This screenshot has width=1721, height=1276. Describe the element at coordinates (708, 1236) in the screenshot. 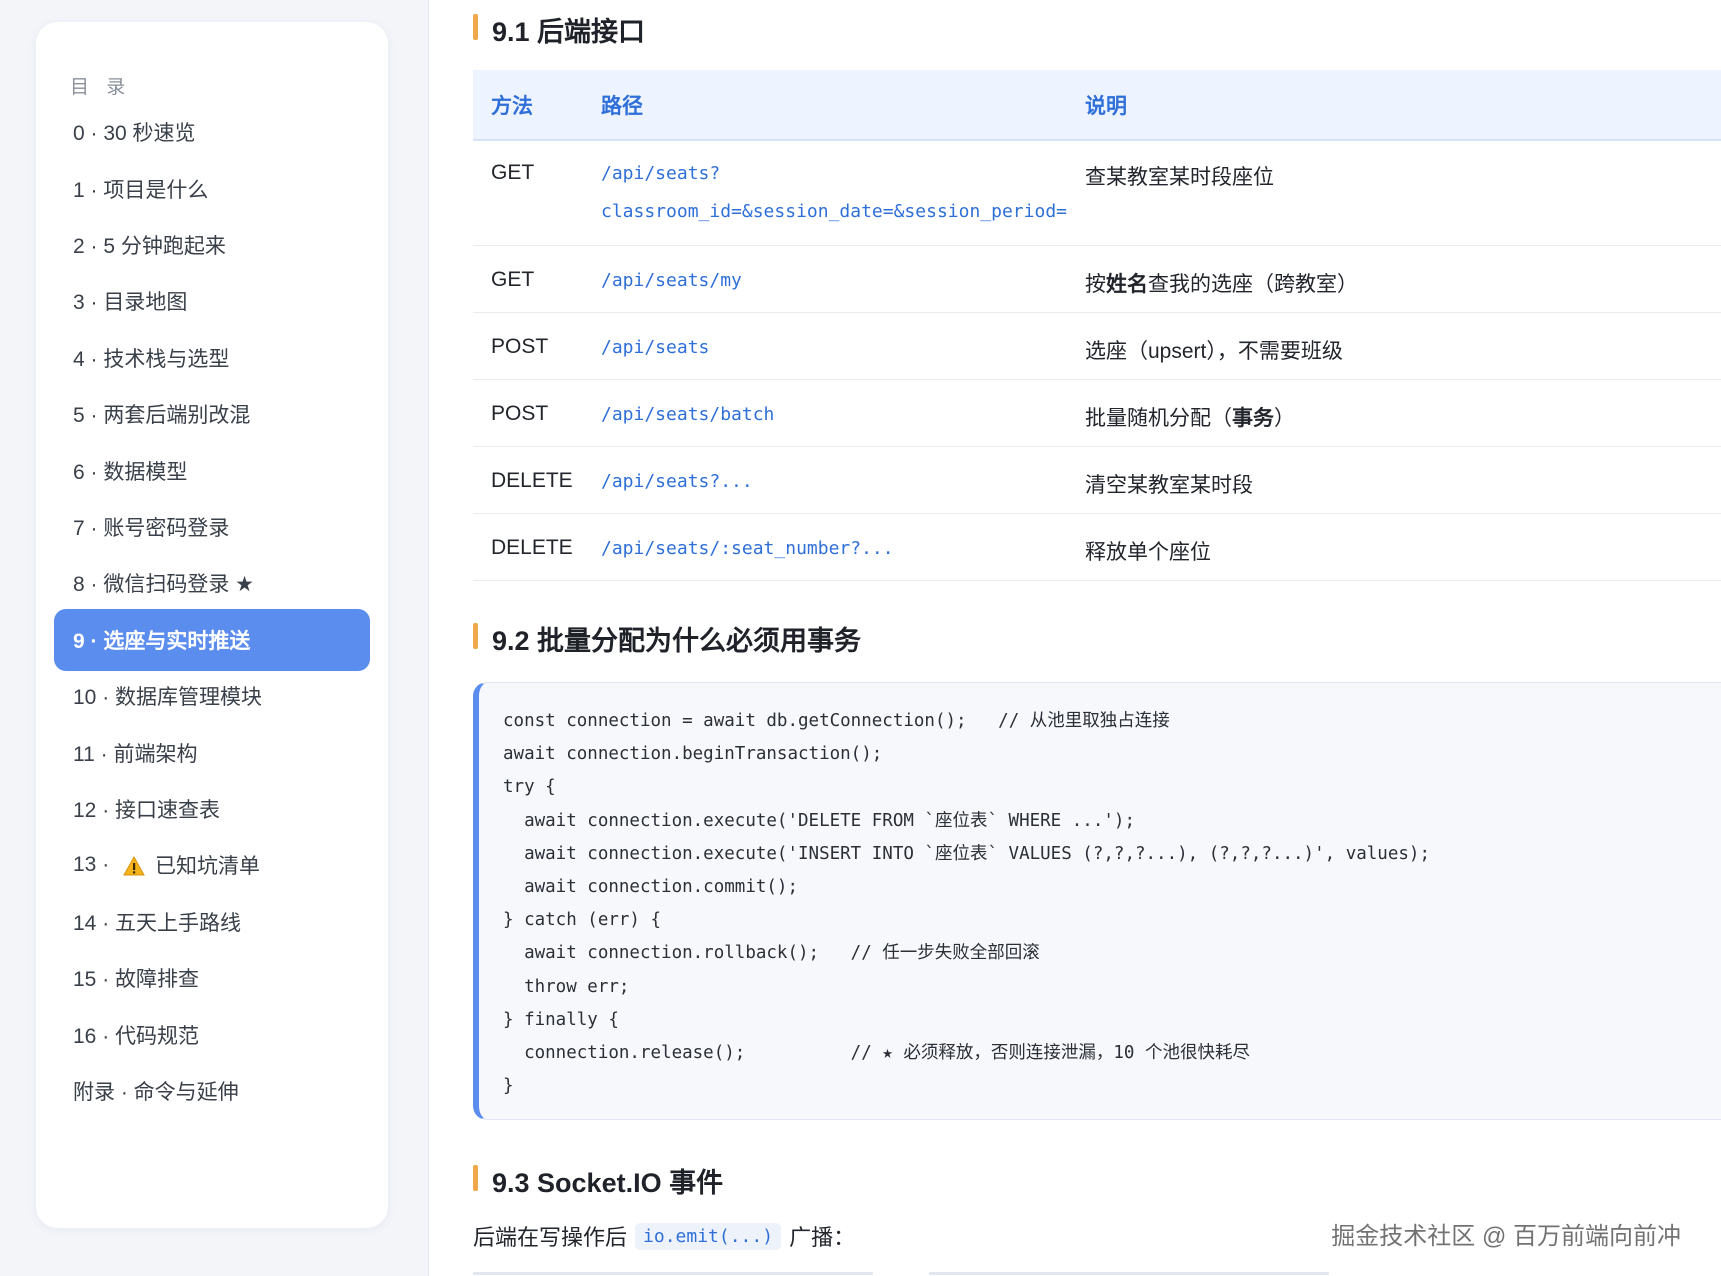

I see `inline-code: io.emit(...)` at that location.